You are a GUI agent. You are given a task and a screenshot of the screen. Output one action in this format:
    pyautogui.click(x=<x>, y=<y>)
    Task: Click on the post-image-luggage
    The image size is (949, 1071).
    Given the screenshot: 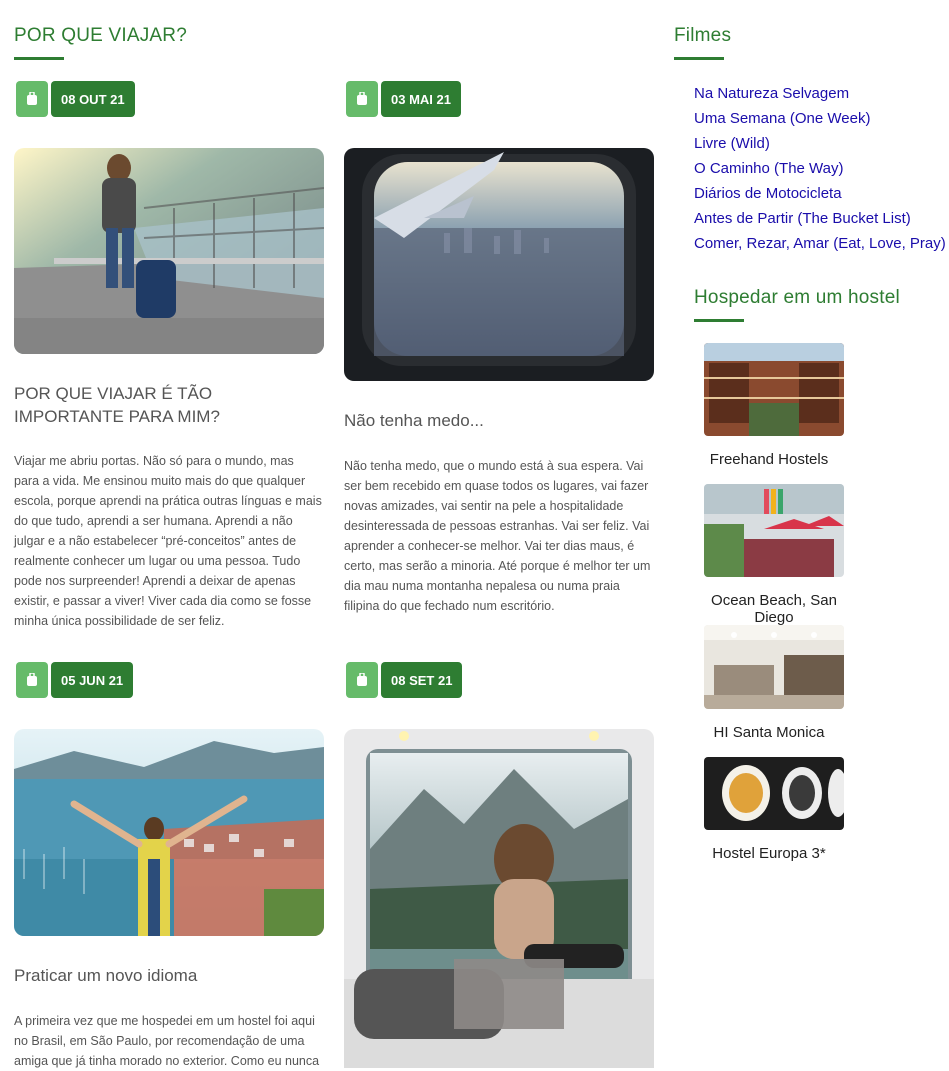 What is the action you would take?
    pyautogui.click(x=169, y=251)
    